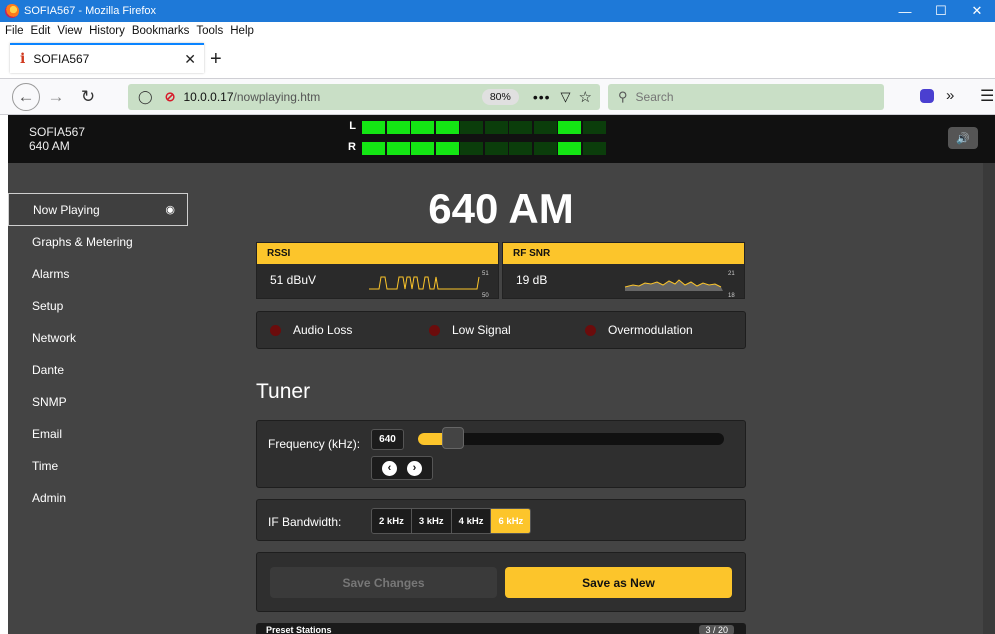 This screenshot has height=634, width=995. Describe the element at coordinates (618, 582) in the screenshot. I see `save-as-new-button: Save as New` at that location.